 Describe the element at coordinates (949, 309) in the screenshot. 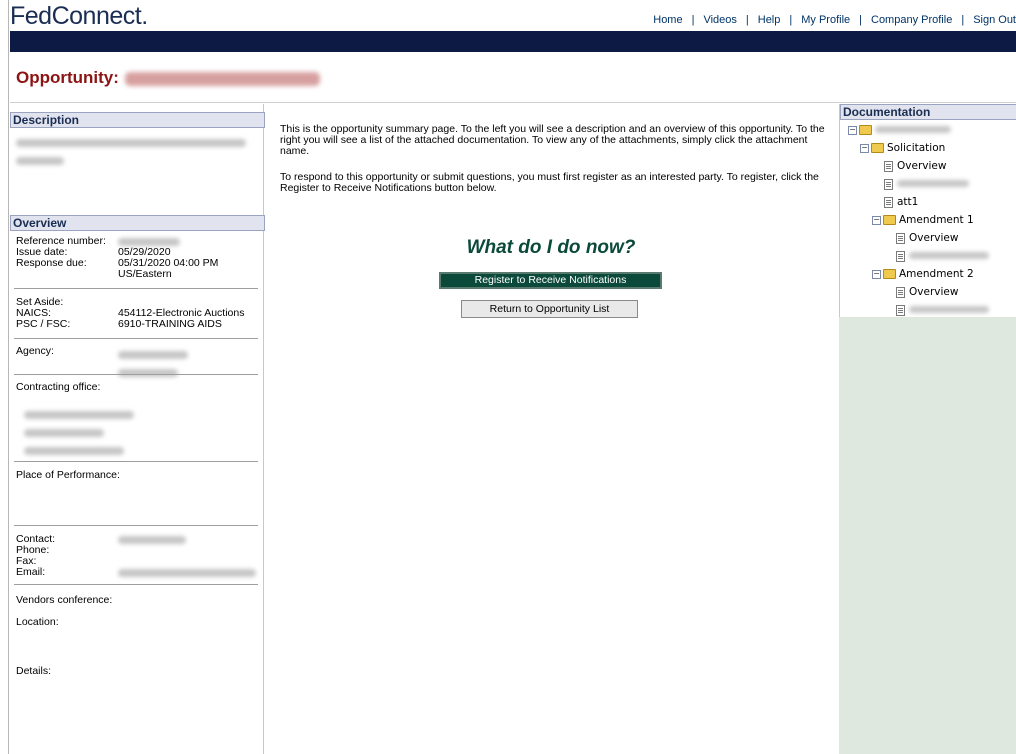

I see `tree-amendment-2-attachment-redacted` at that location.